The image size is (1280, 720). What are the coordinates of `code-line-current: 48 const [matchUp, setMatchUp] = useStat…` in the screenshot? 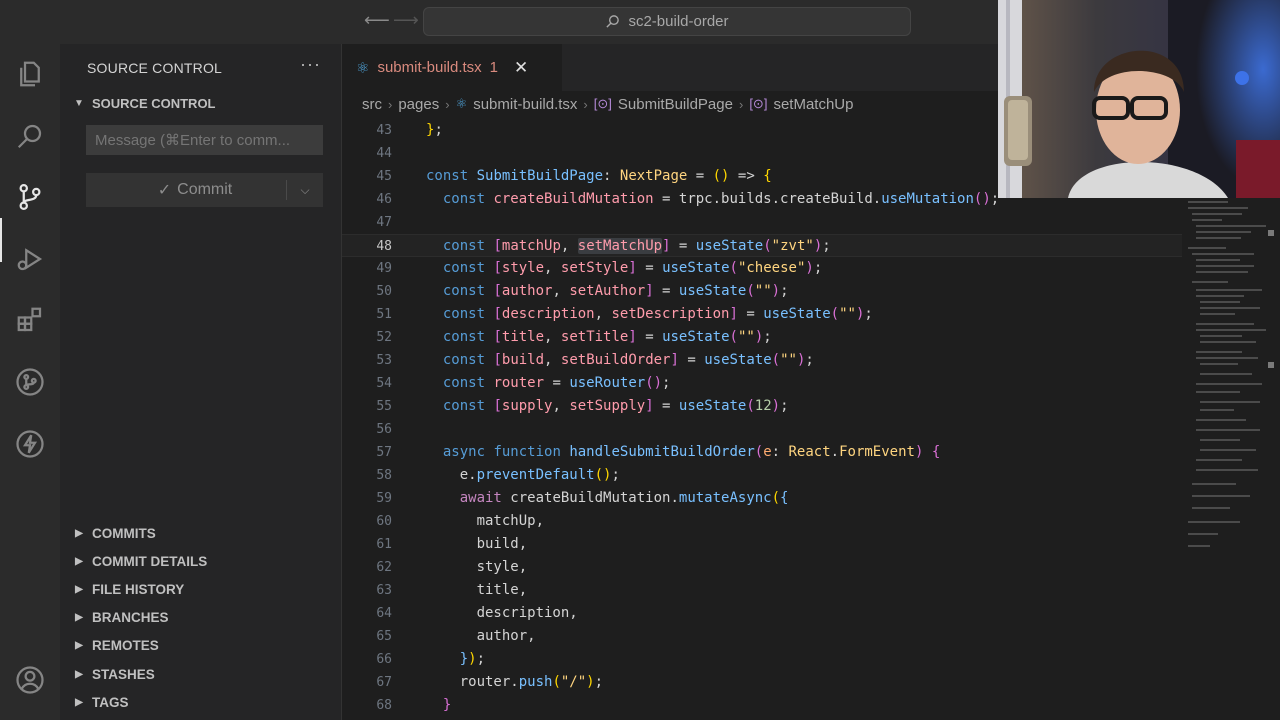 It's located at (762, 245).